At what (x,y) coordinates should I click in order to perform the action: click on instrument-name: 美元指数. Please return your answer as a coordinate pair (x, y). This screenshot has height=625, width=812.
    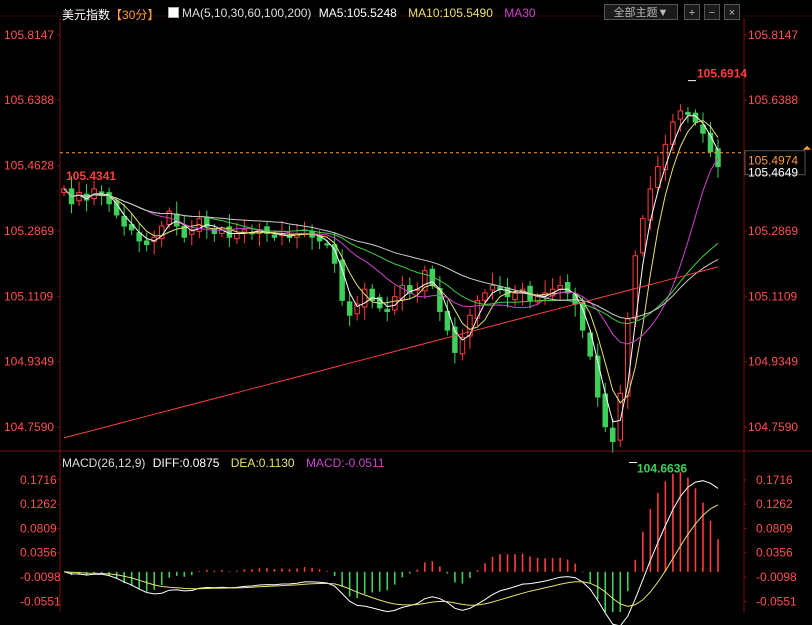
    Looking at the image, I should click on (86, 15).